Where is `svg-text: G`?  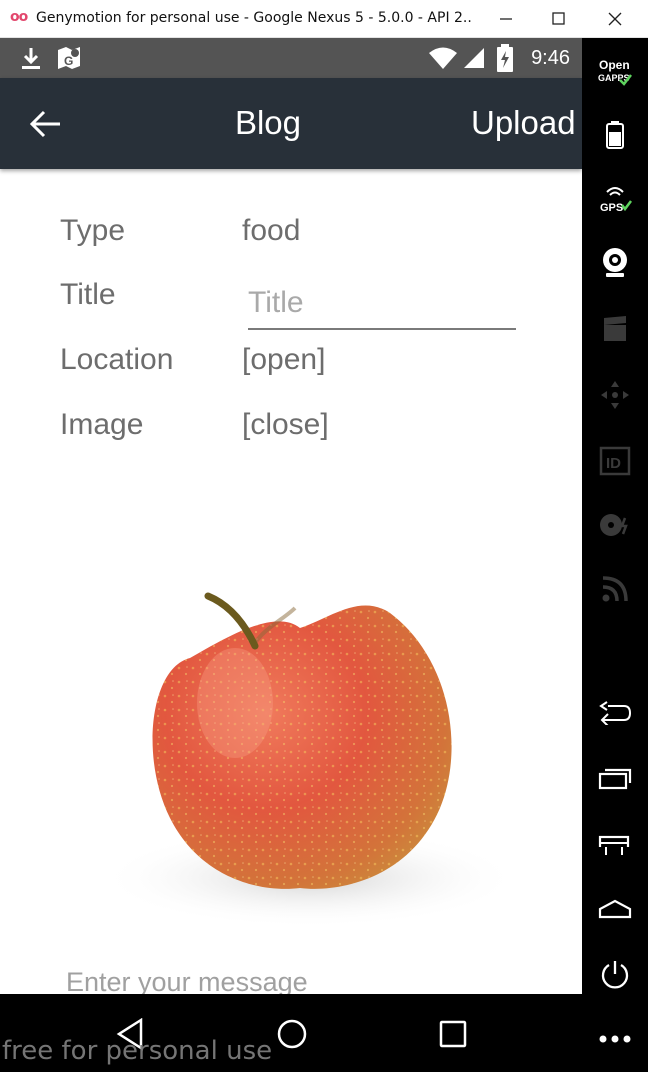
svg-text: G is located at coordinates (68, 61).